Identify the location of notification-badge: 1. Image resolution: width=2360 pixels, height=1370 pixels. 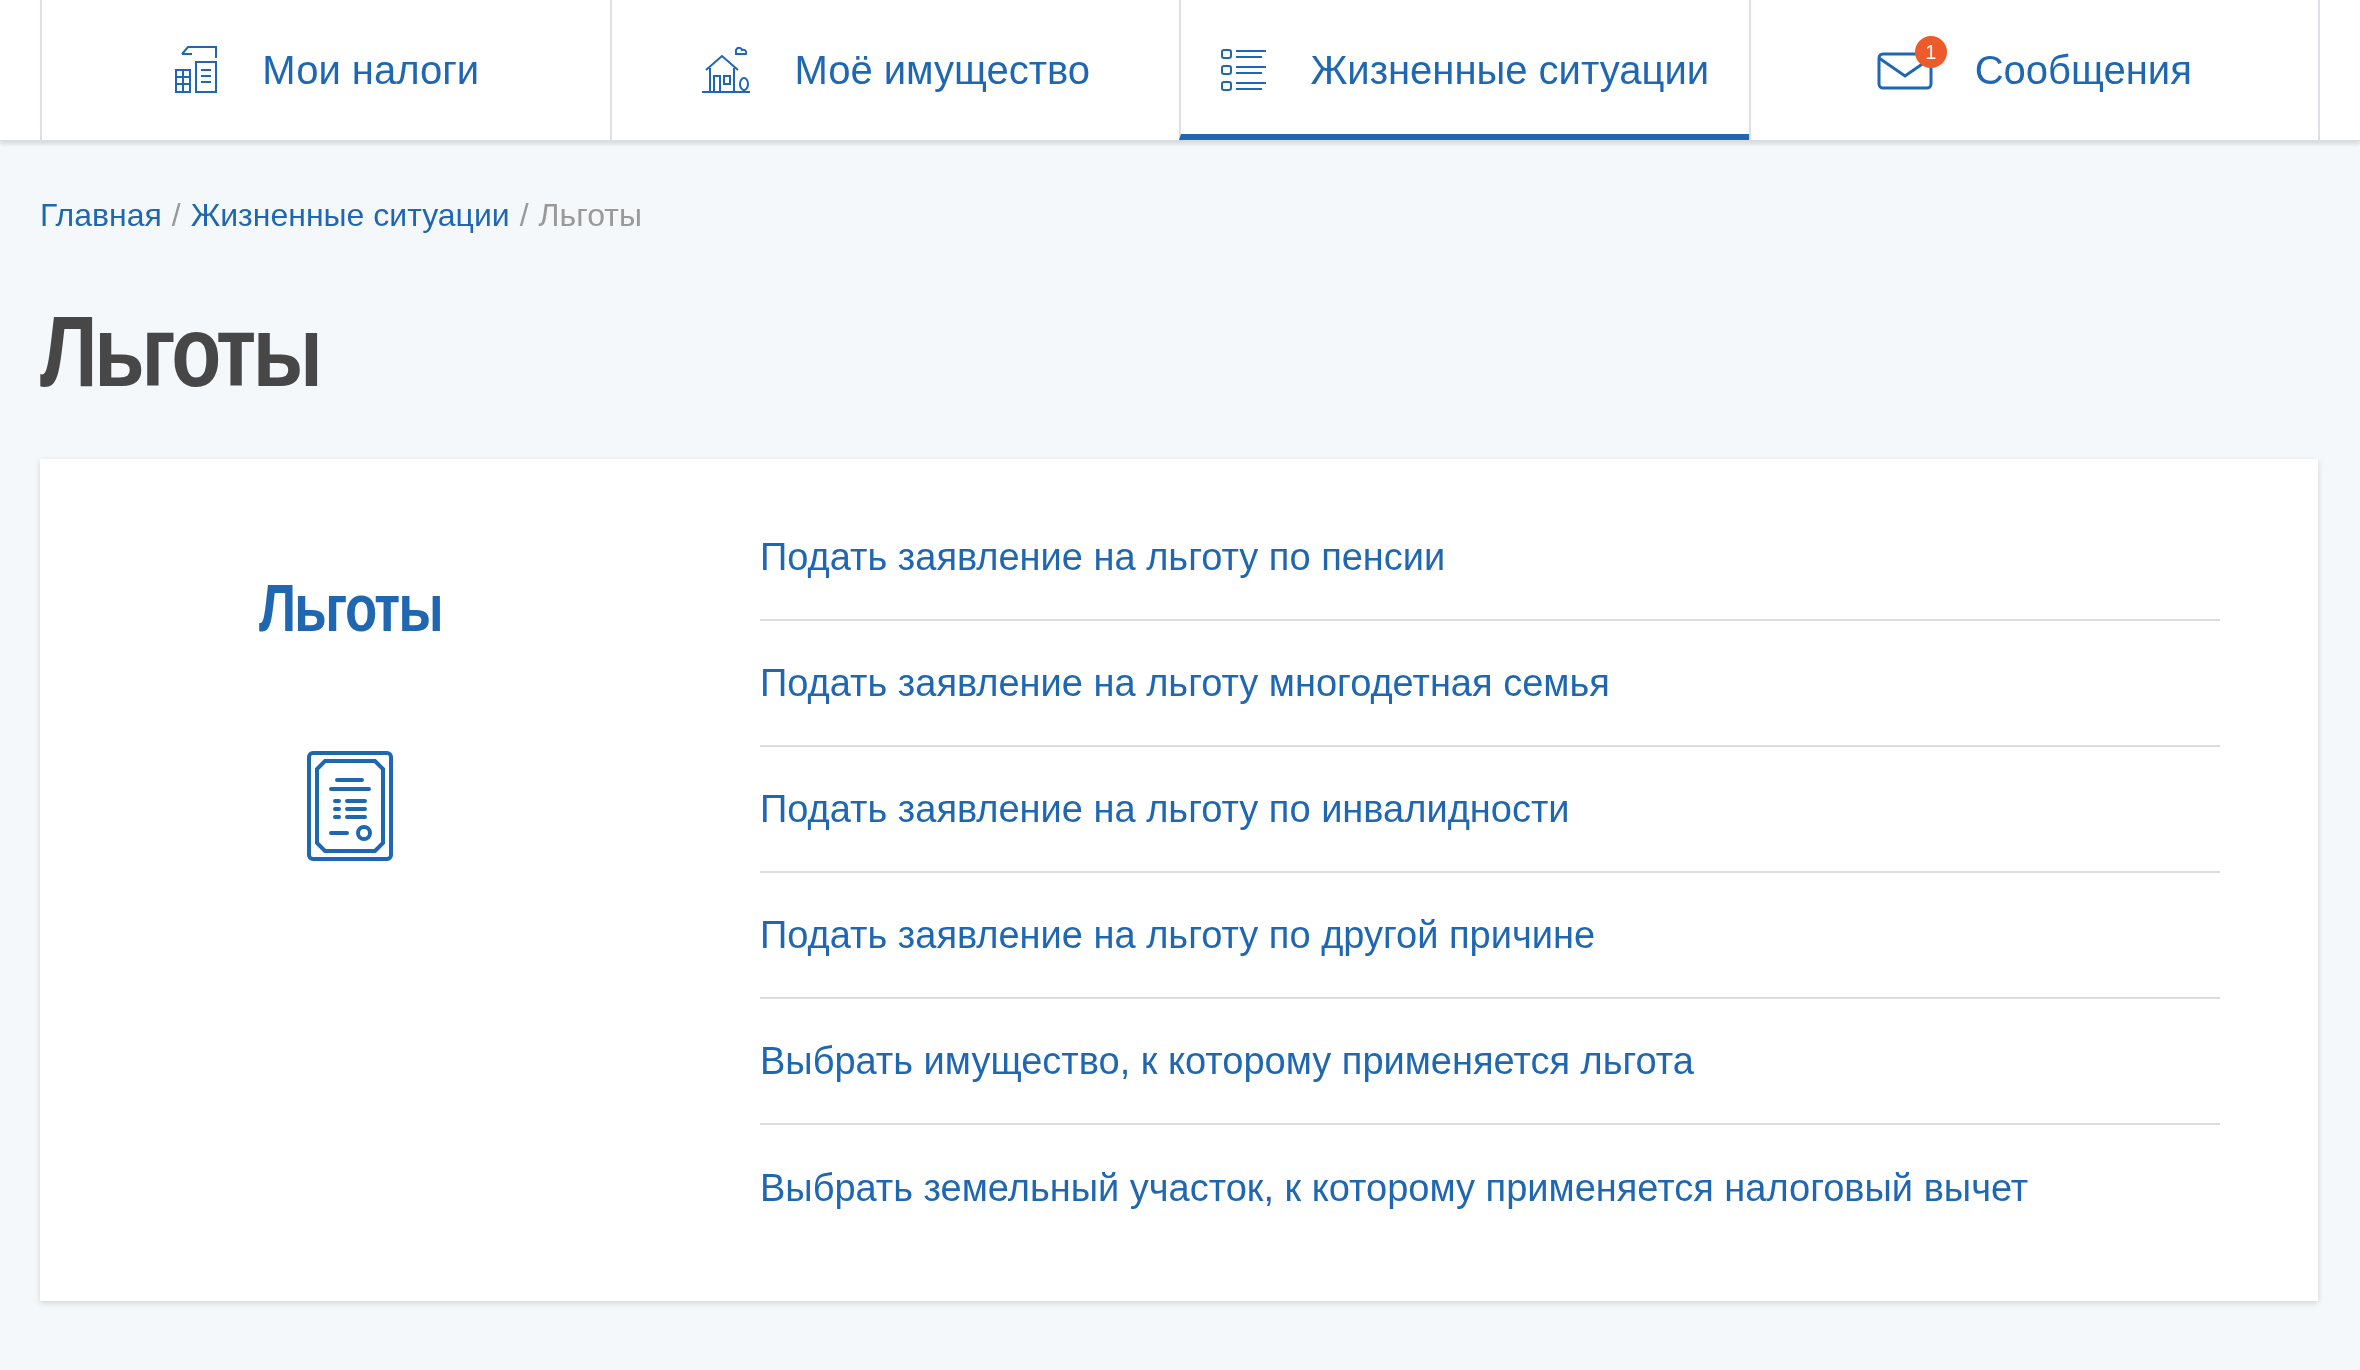
(1930, 52).